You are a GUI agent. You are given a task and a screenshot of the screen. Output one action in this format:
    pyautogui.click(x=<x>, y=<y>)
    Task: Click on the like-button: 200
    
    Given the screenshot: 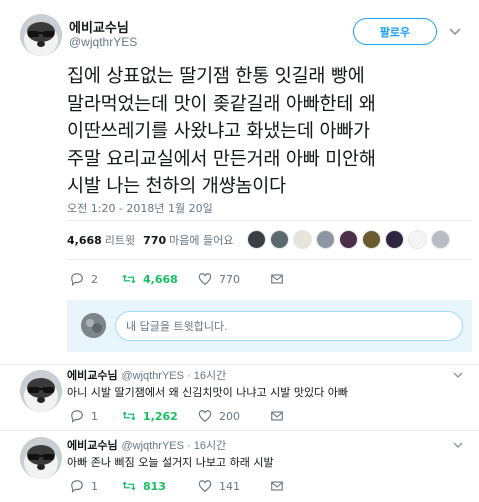 What is the action you would take?
    pyautogui.click(x=219, y=416)
    